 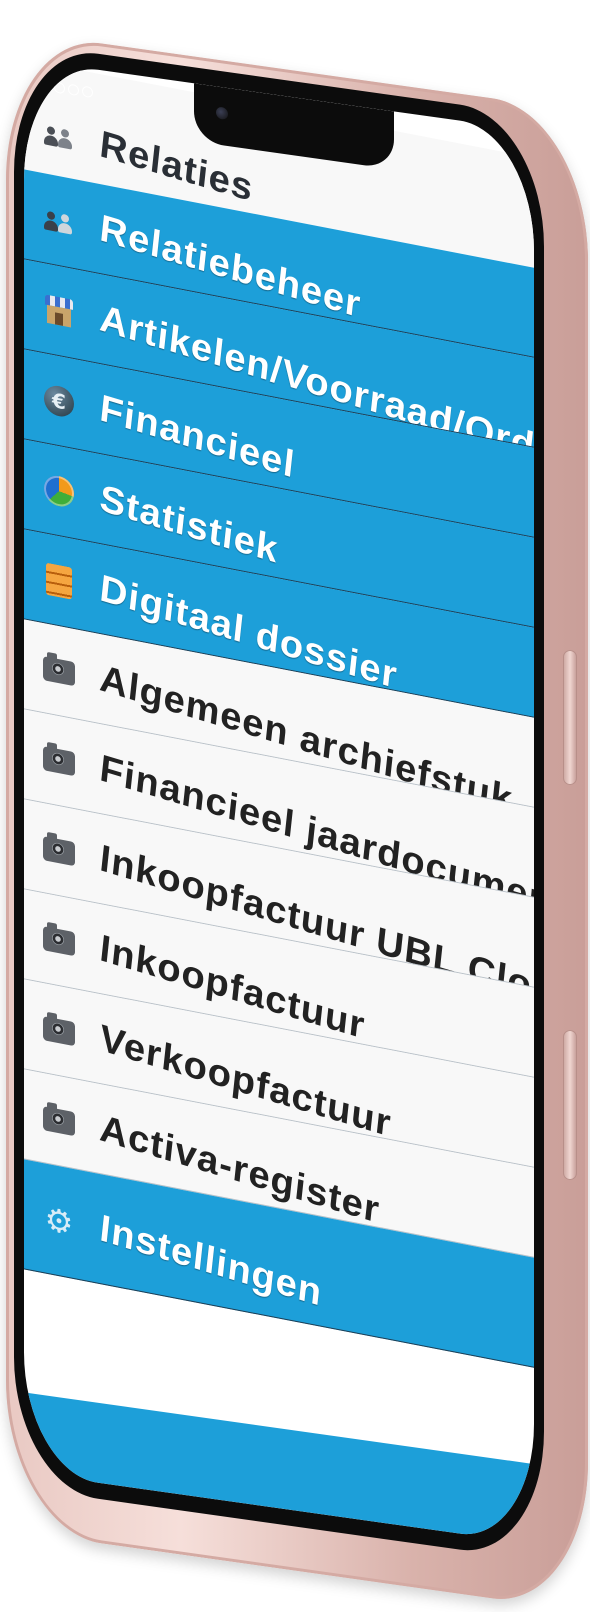 I want to click on gear-icon: ⚙, so click(x=59, y=1220).